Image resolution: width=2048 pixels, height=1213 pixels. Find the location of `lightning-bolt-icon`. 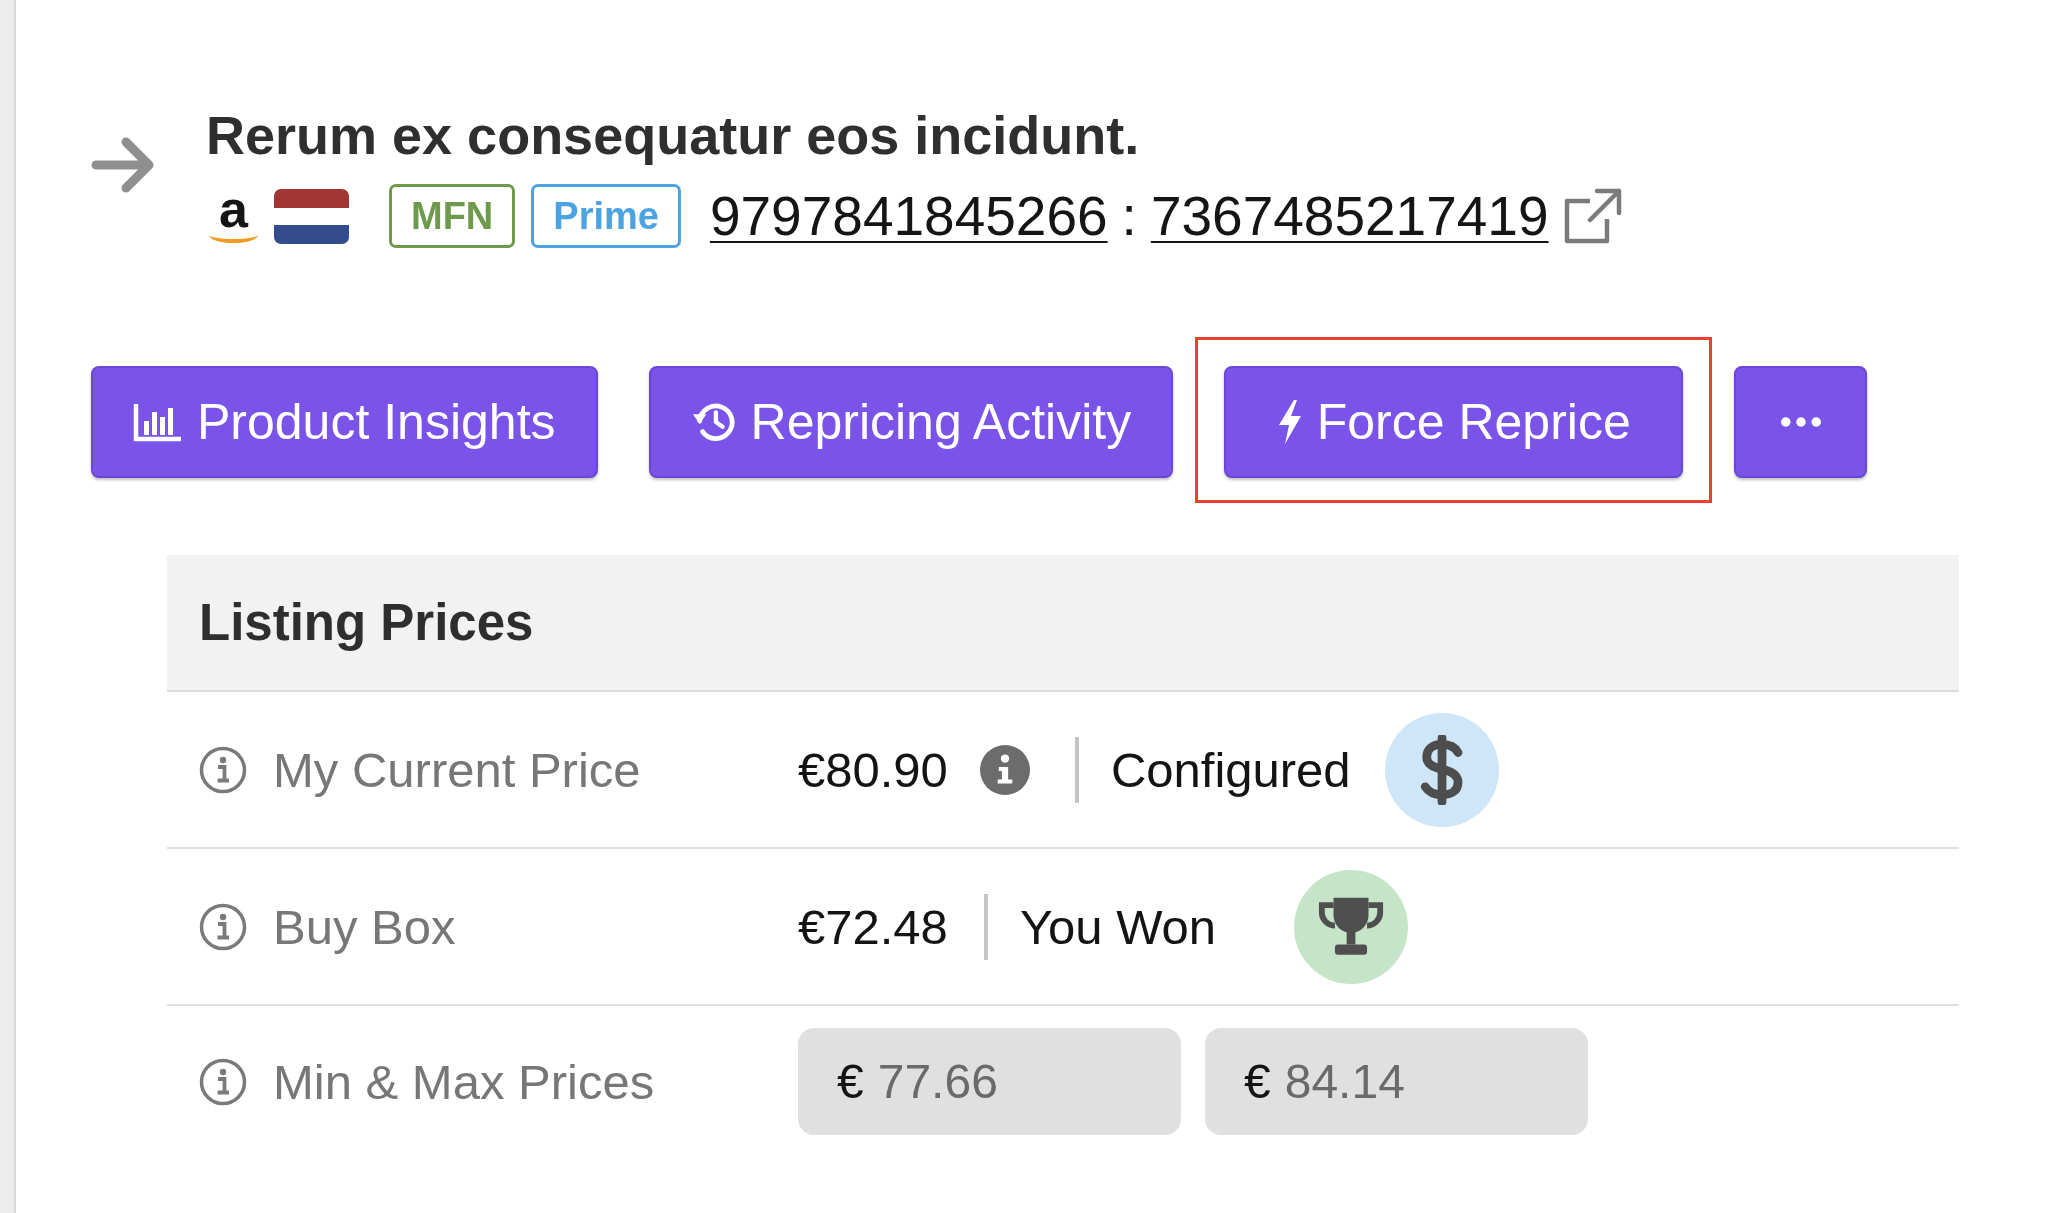

lightning-bolt-icon is located at coordinates (1289, 422).